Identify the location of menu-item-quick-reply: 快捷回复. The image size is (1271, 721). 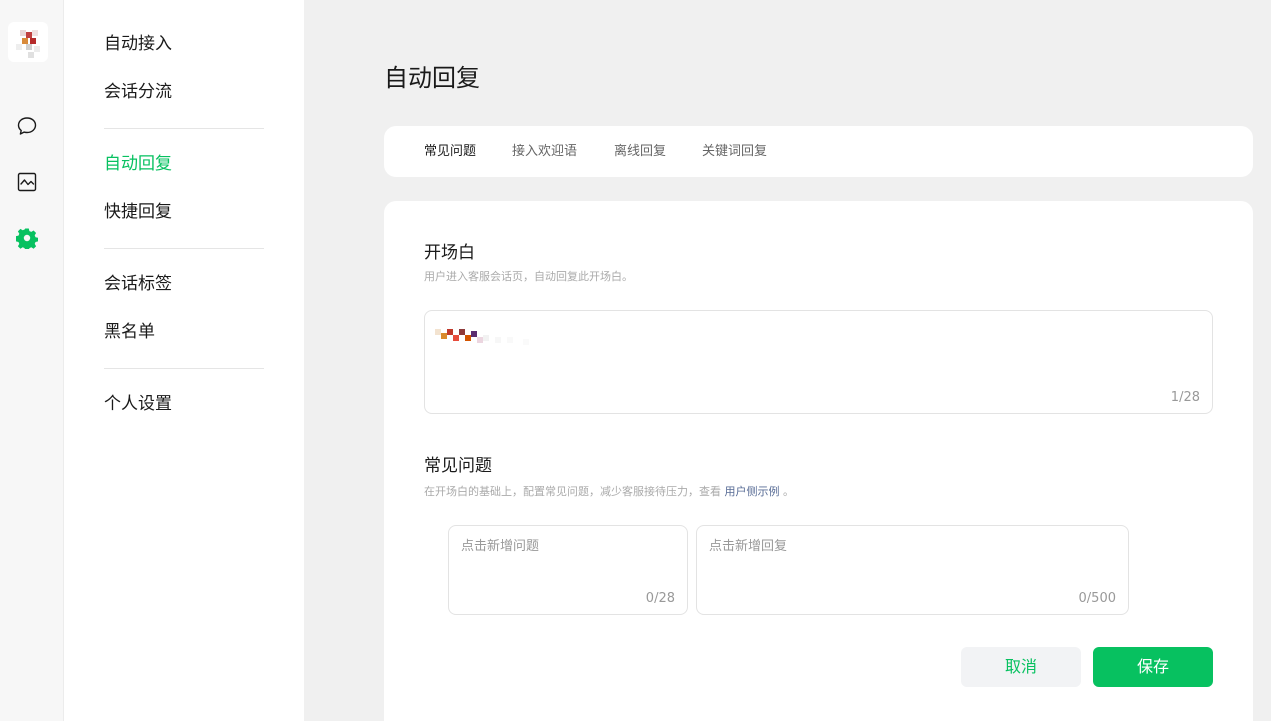
(138, 212).